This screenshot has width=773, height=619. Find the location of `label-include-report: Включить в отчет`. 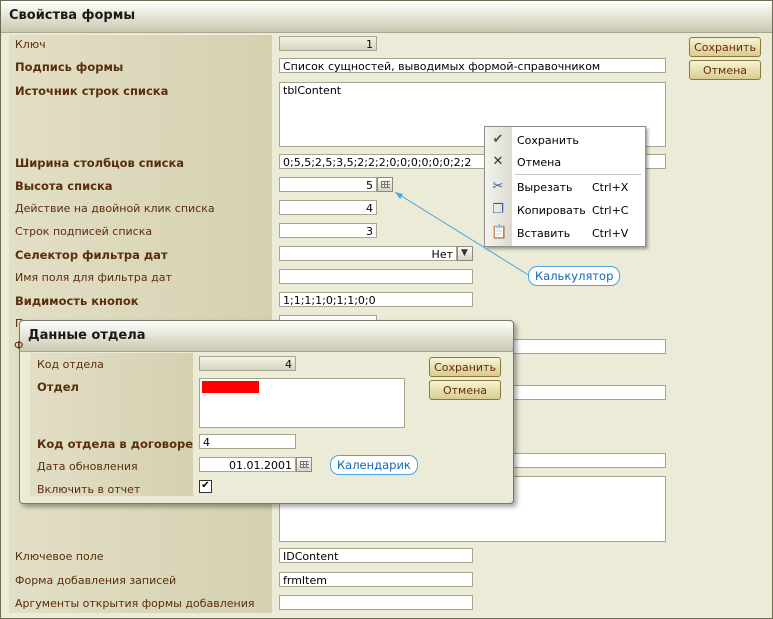

label-include-report: Включить в отчет is located at coordinates (89, 489).